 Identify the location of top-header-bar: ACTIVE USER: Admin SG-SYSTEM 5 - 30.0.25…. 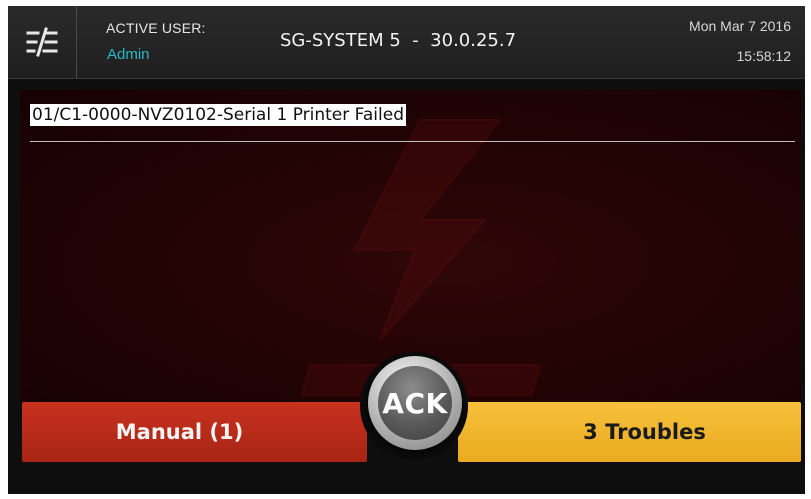
(406, 42).